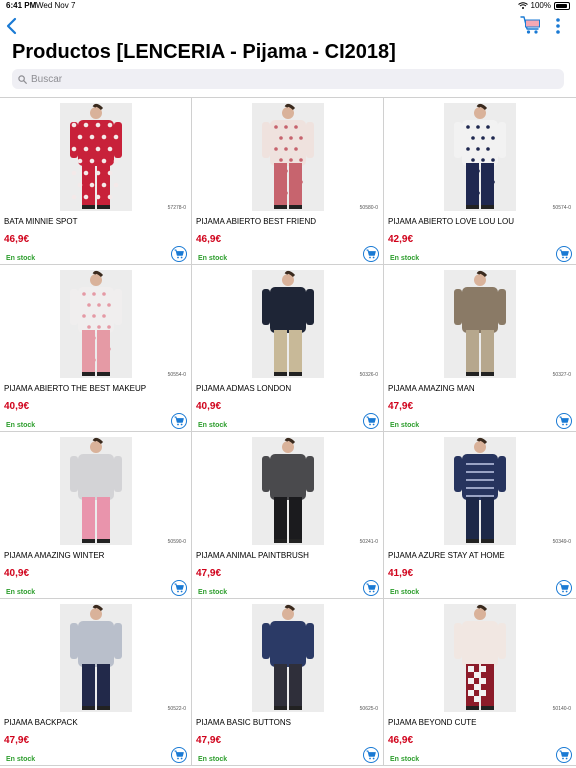 Image resolution: width=576 pixels, height=768 pixels. What do you see at coordinates (12, 26) in the screenshot?
I see `back-button` at bounding box center [12, 26].